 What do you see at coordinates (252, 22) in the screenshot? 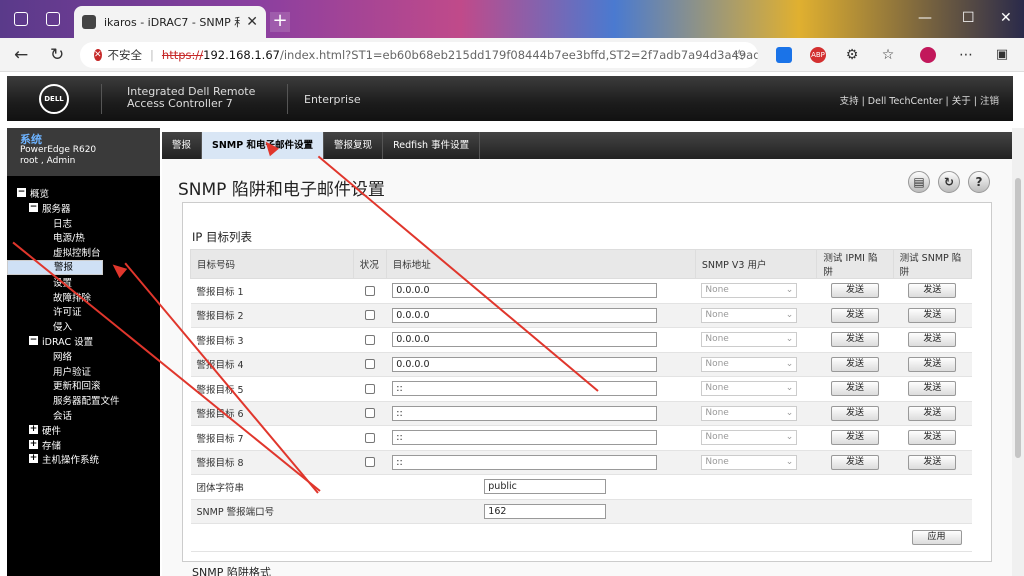
I see `tab-close-button: ✕` at bounding box center [252, 22].